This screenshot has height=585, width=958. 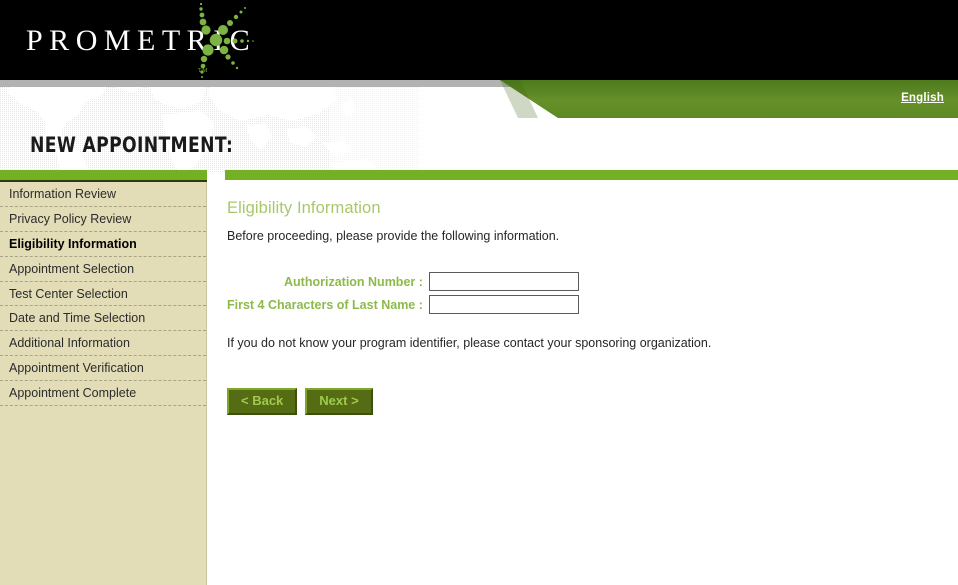 I want to click on sidebar-item-information-review: Information Review, so click(x=103, y=194).